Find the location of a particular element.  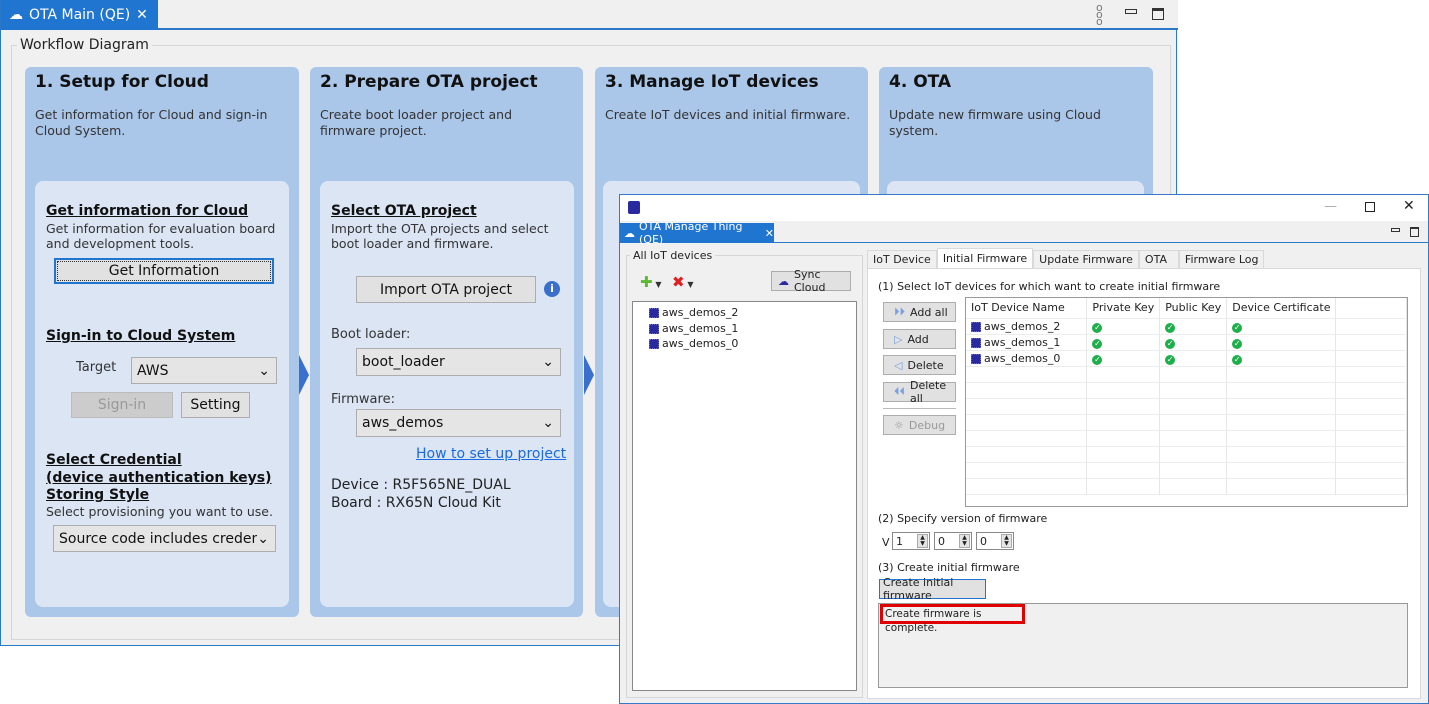

card-title: 2. Prepare OTA project is located at coordinates (429, 82).